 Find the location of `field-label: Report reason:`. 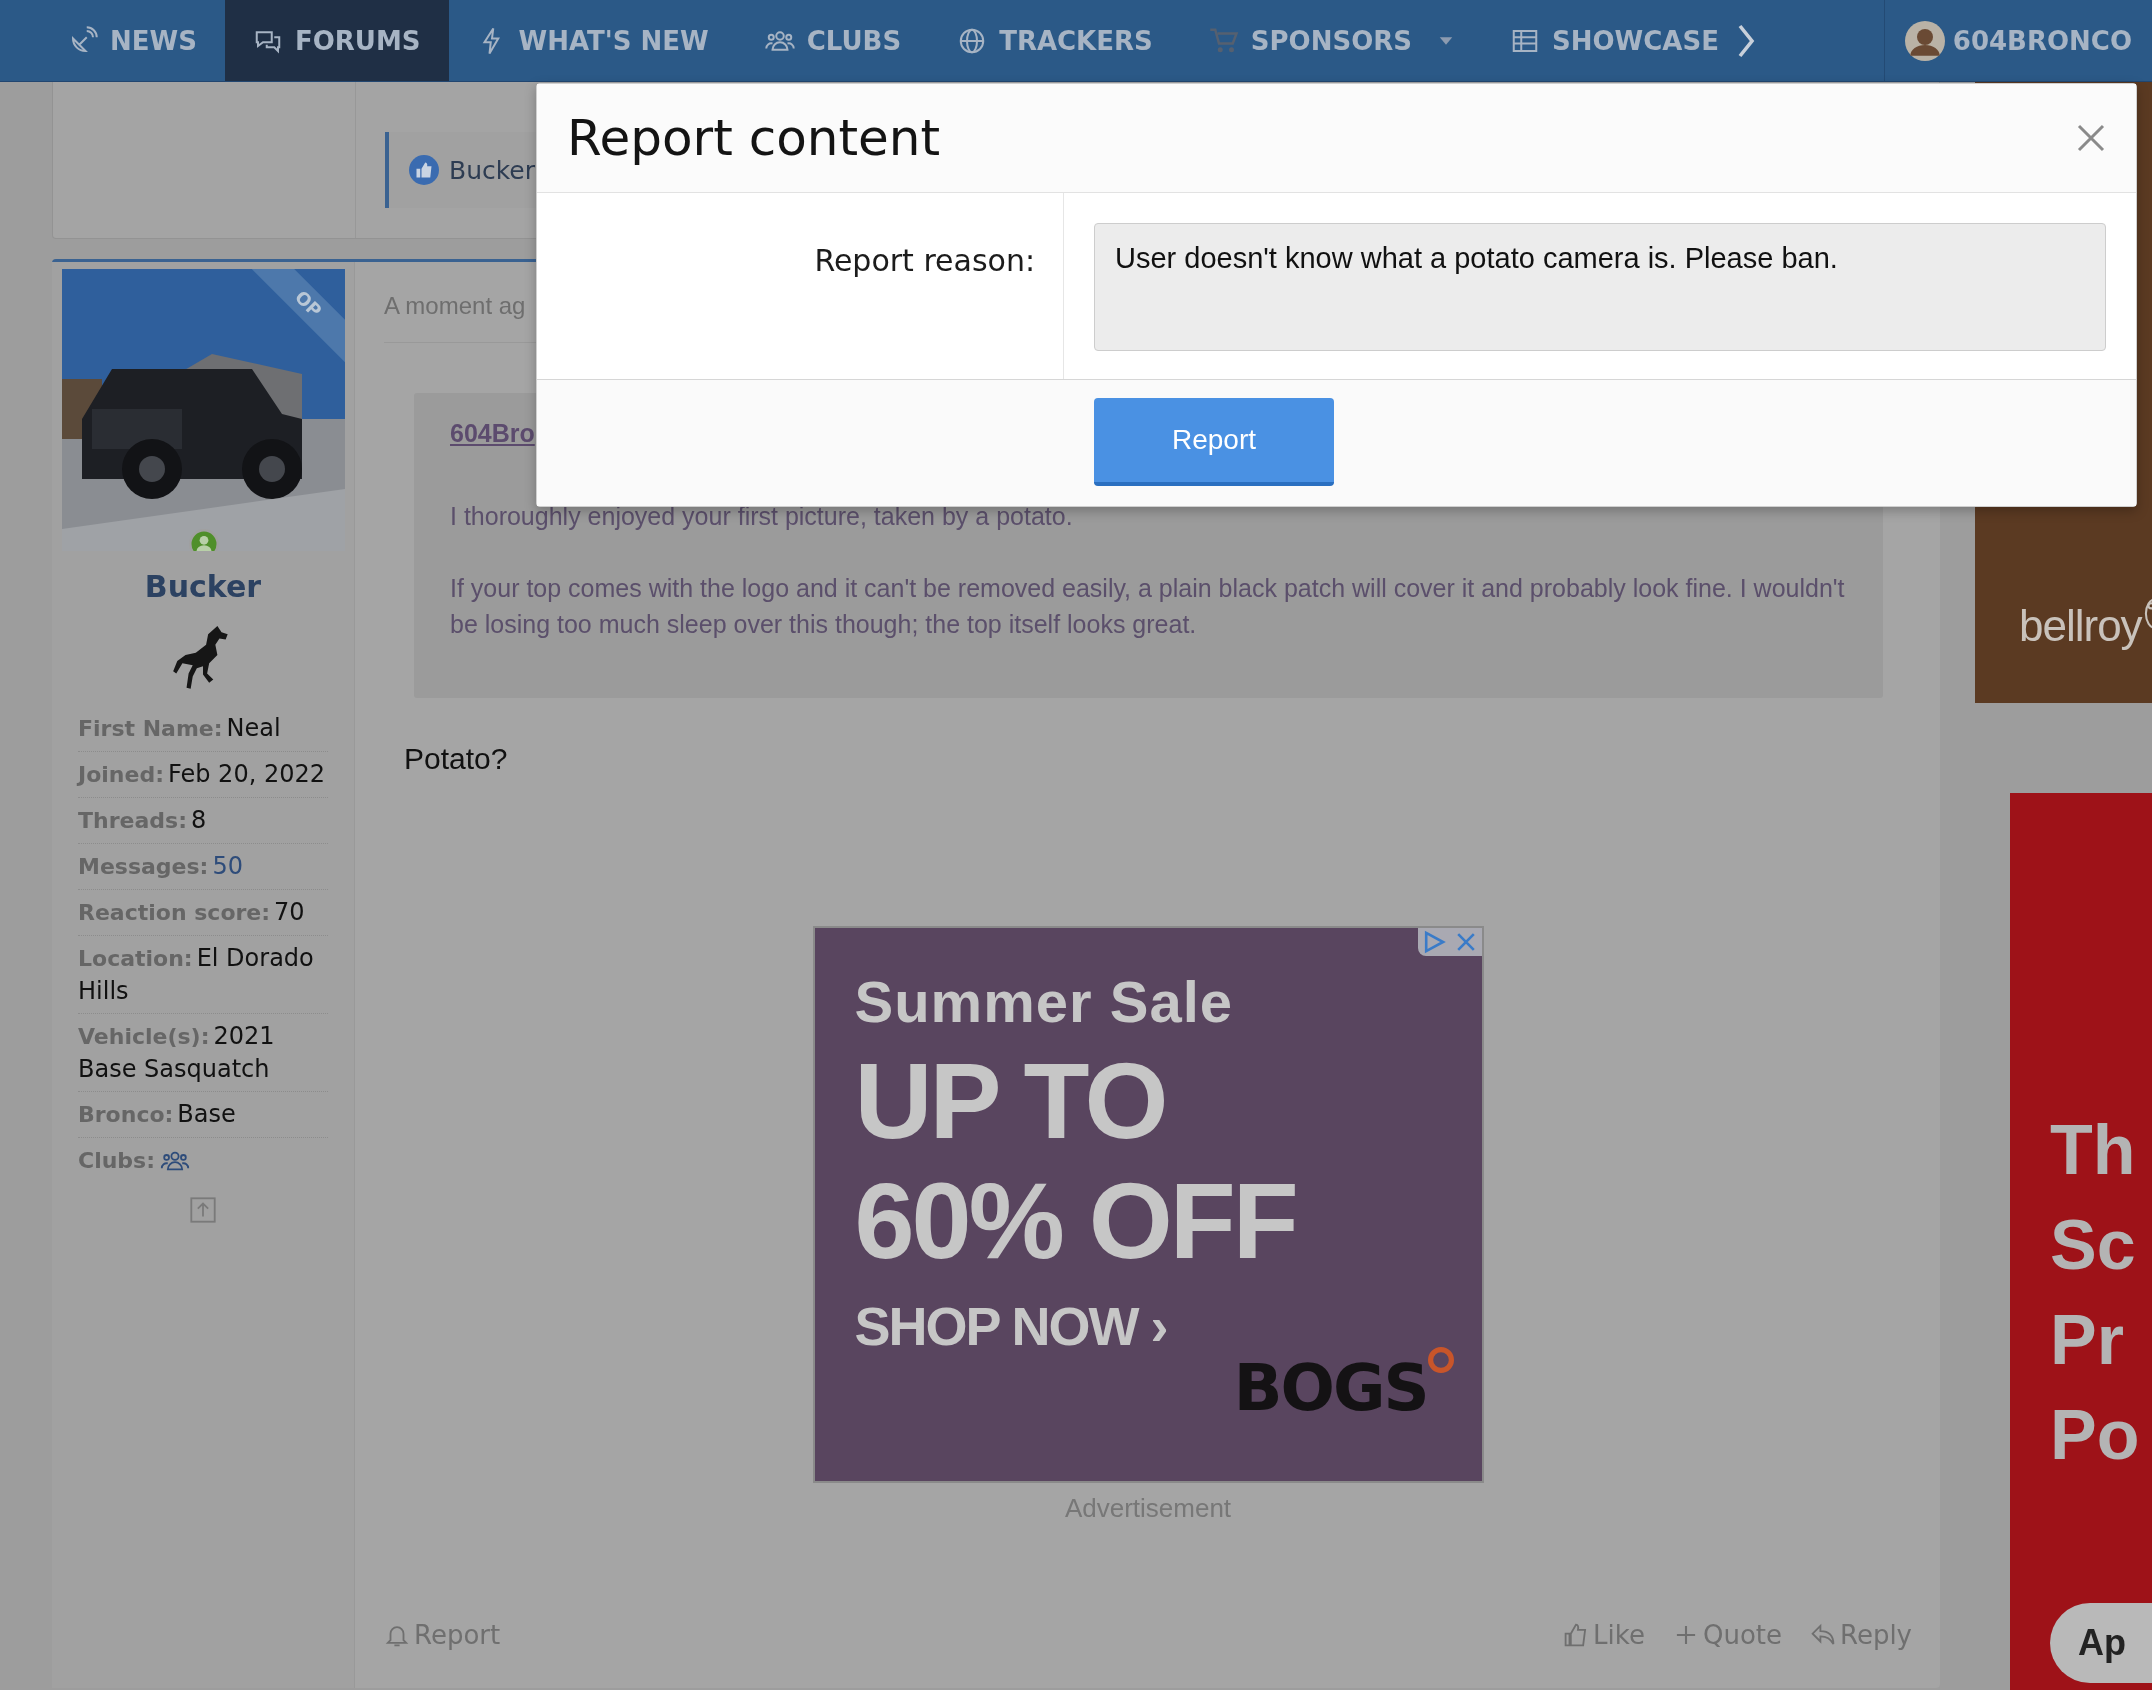

field-label: Report reason: is located at coordinates (924, 260).